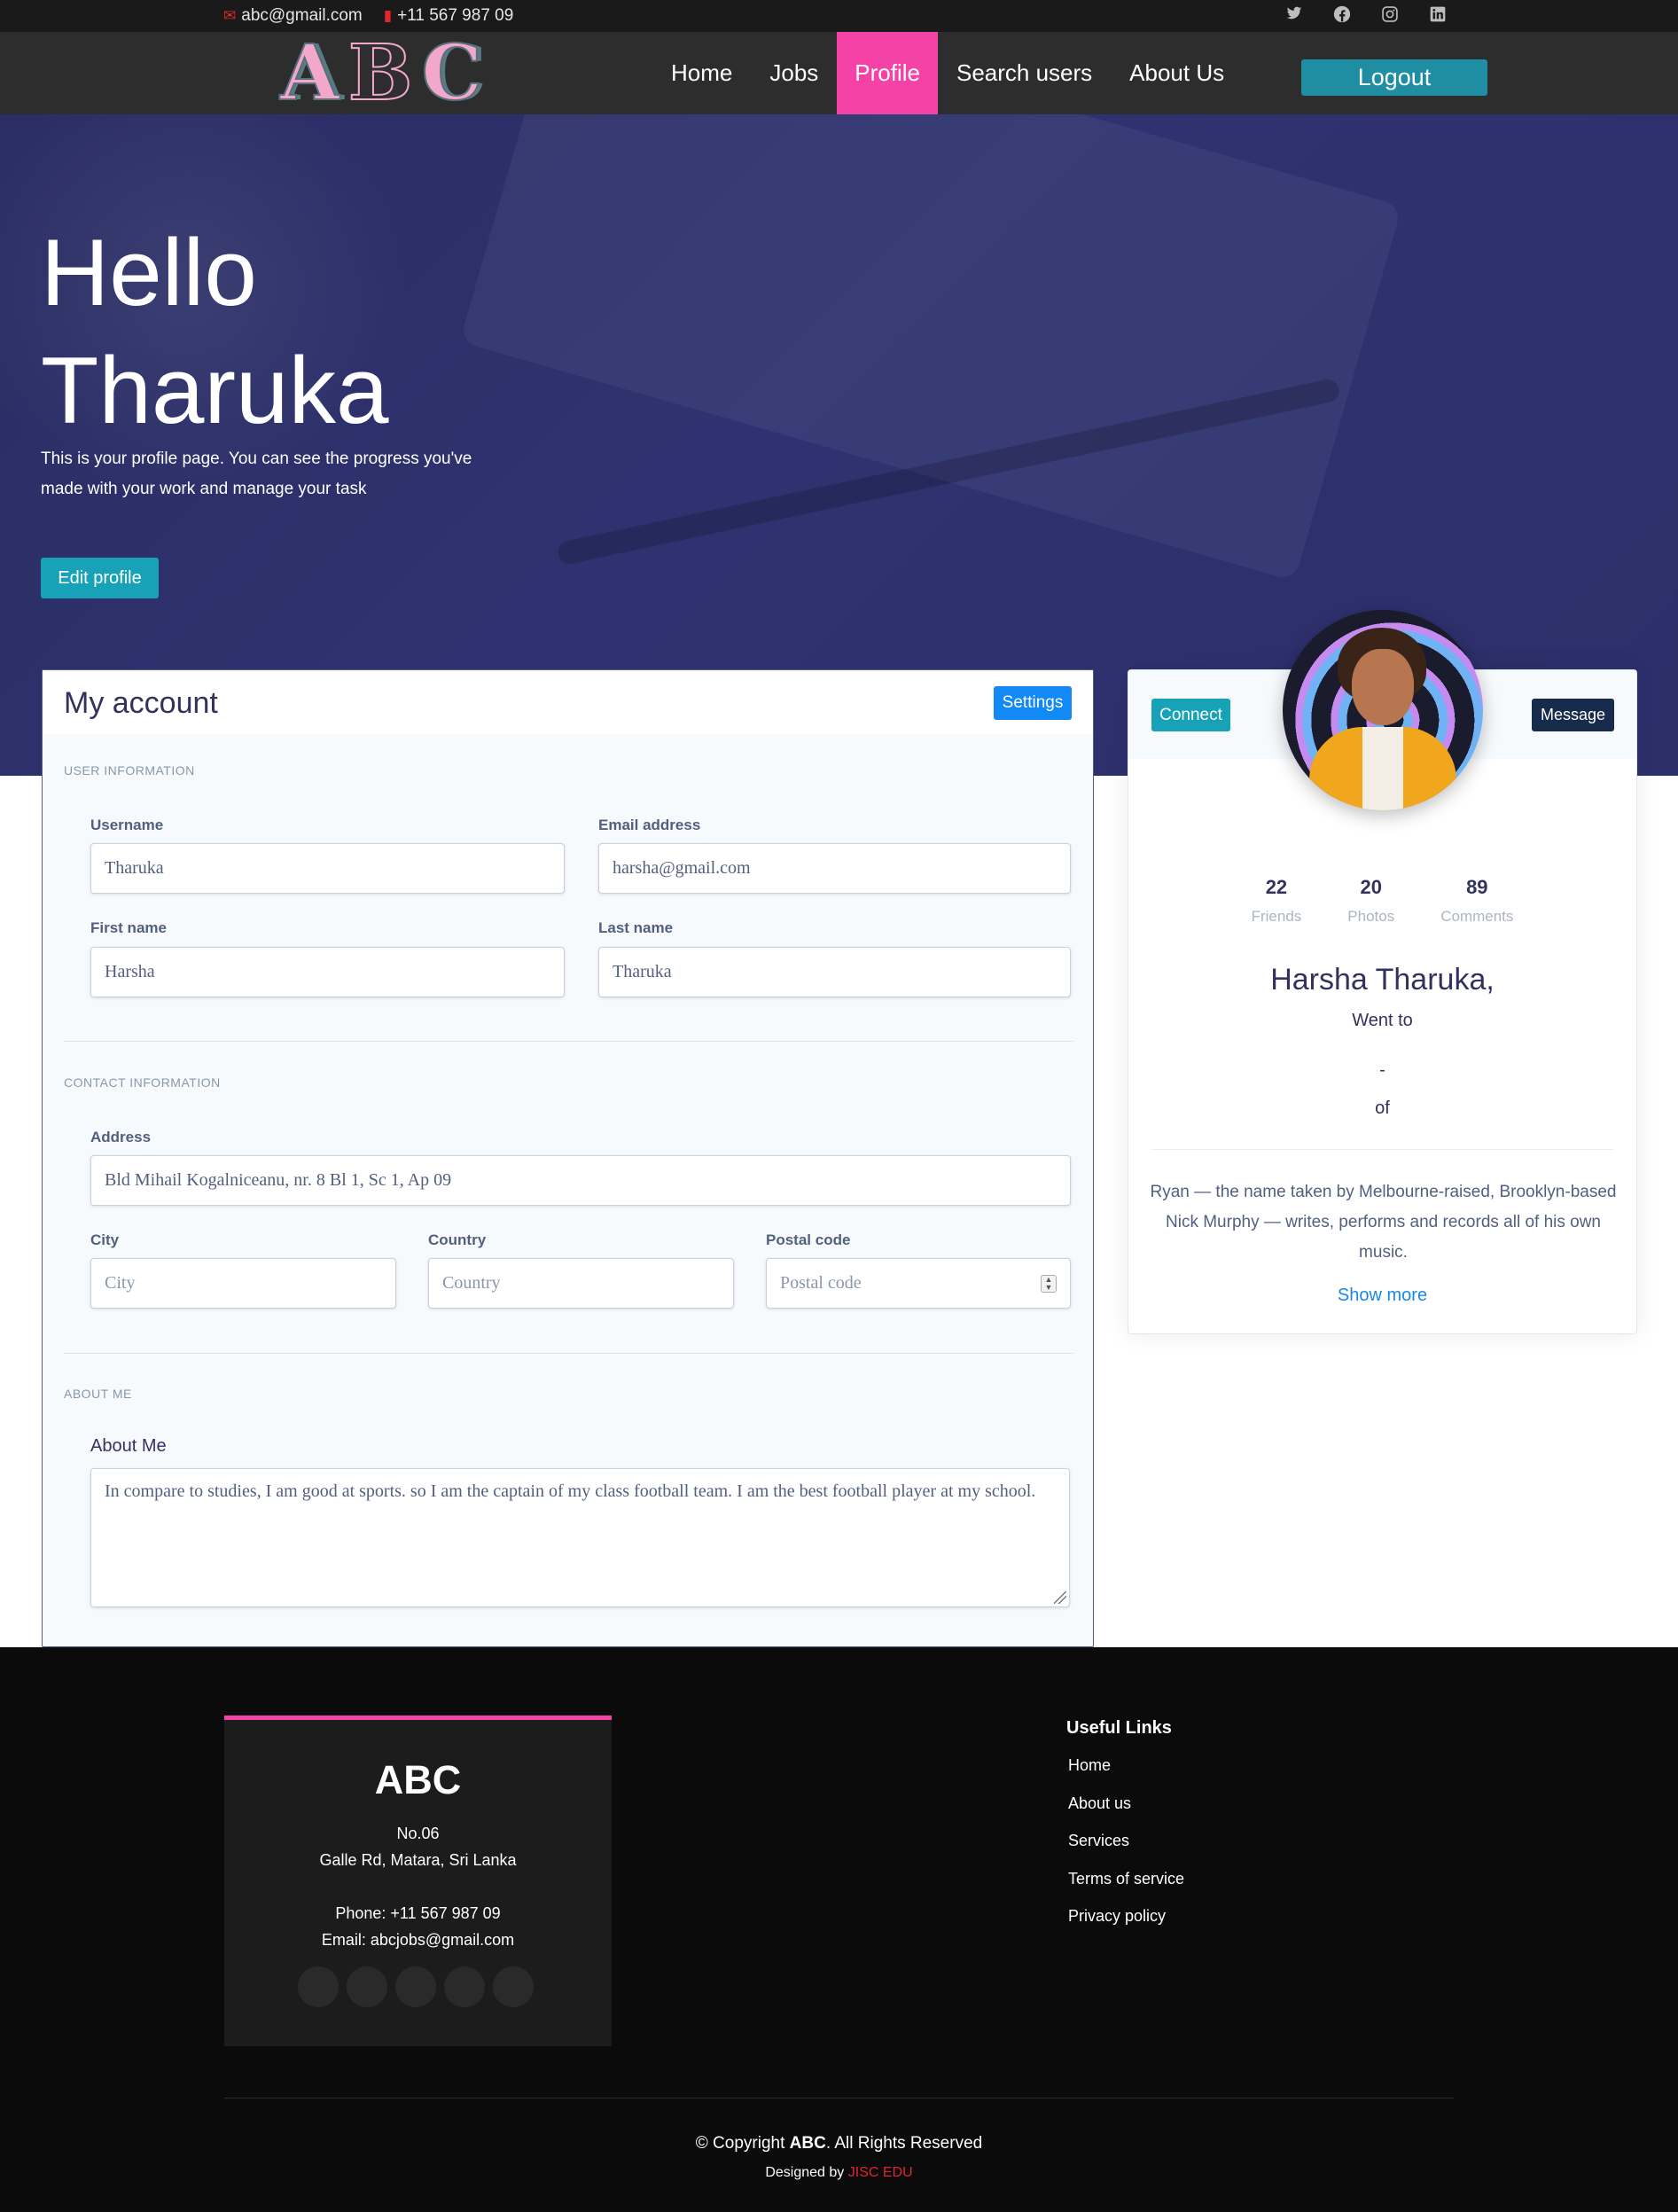  What do you see at coordinates (215, 390) in the screenshot?
I see `hero-greeting-name: Tharuka` at bounding box center [215, 390].